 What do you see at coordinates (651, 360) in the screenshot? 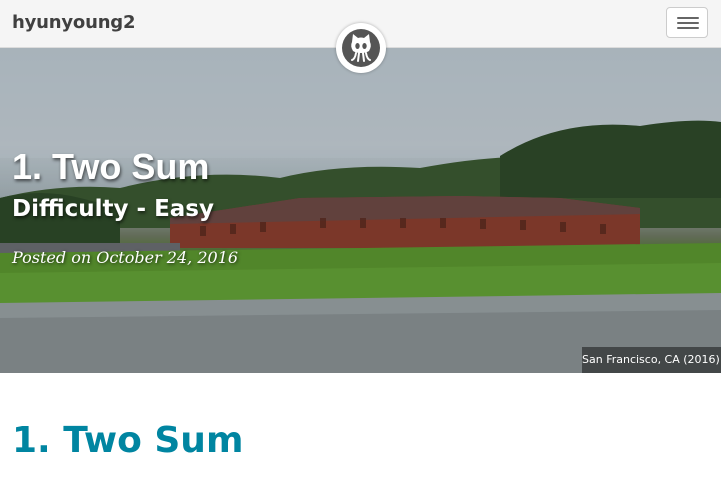
I see `image-caption: San Francisco, CA (2016)` at bounding box center [651, 360].